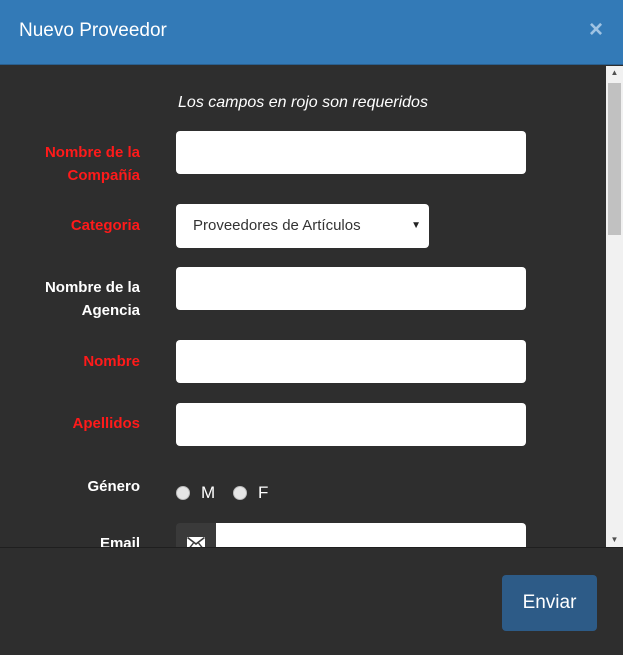  I want to click on caret-down-icon: ▼, so click(416, 225).